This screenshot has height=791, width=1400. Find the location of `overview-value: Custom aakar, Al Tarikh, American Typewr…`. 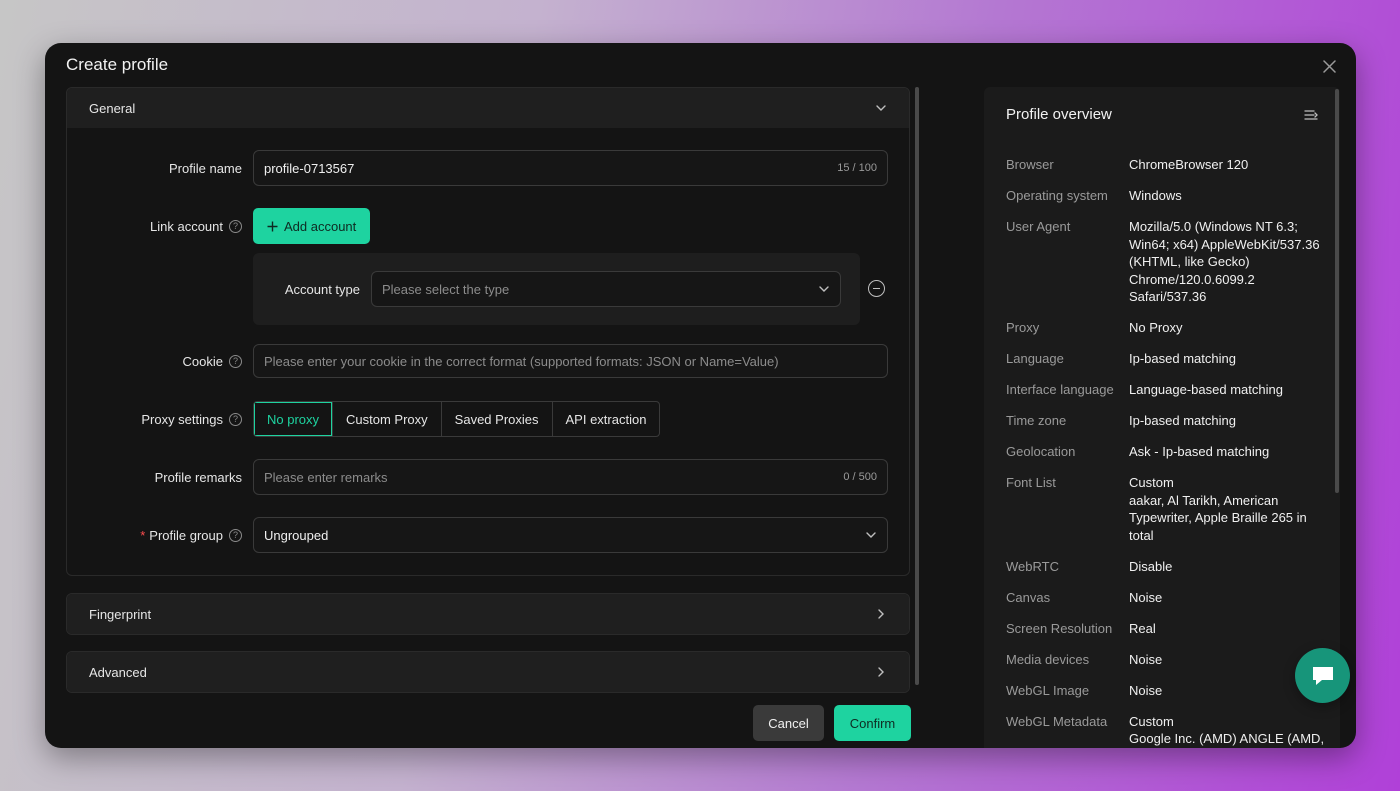

overview-value: Custom aakar, Al Tarikh, American Typewr… is located at coordinates (1218, 509).